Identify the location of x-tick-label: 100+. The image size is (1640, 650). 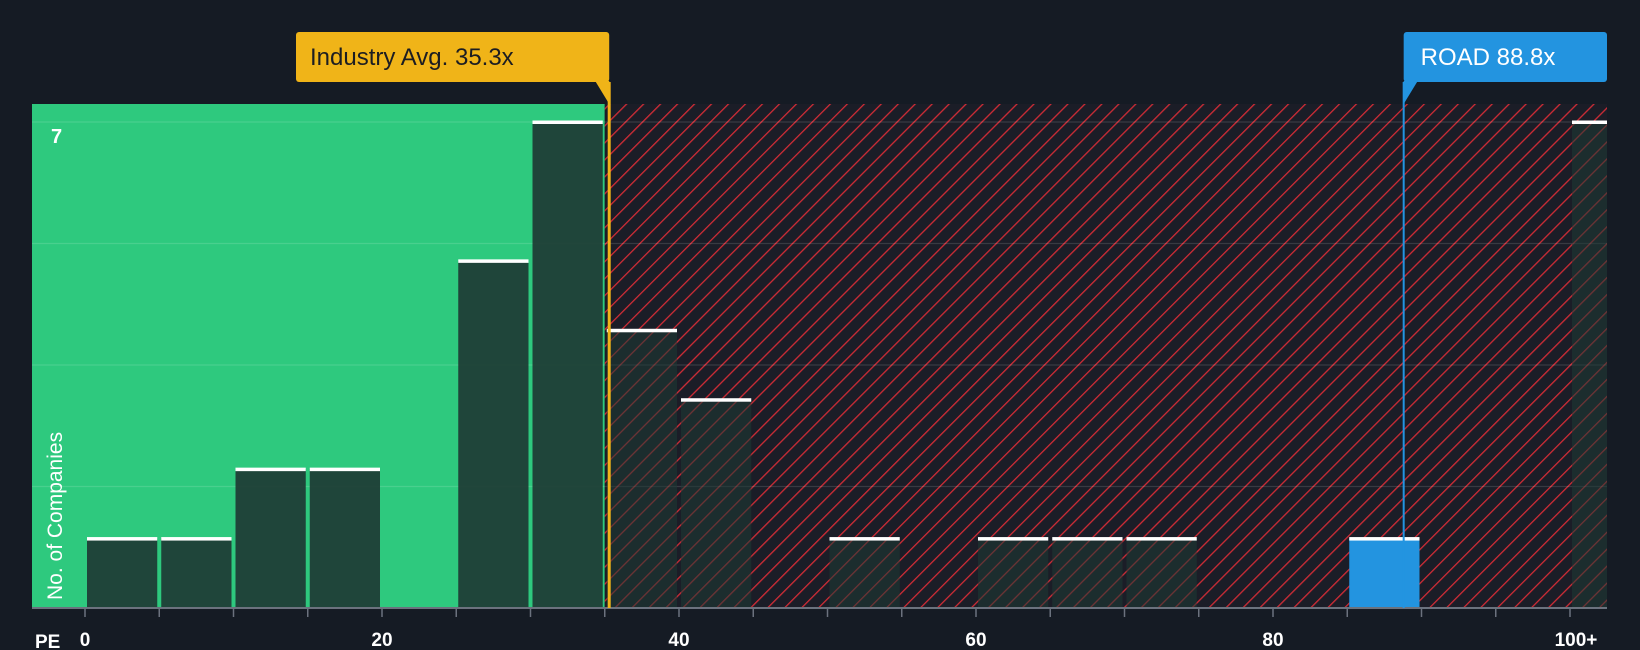
(1576, 640).